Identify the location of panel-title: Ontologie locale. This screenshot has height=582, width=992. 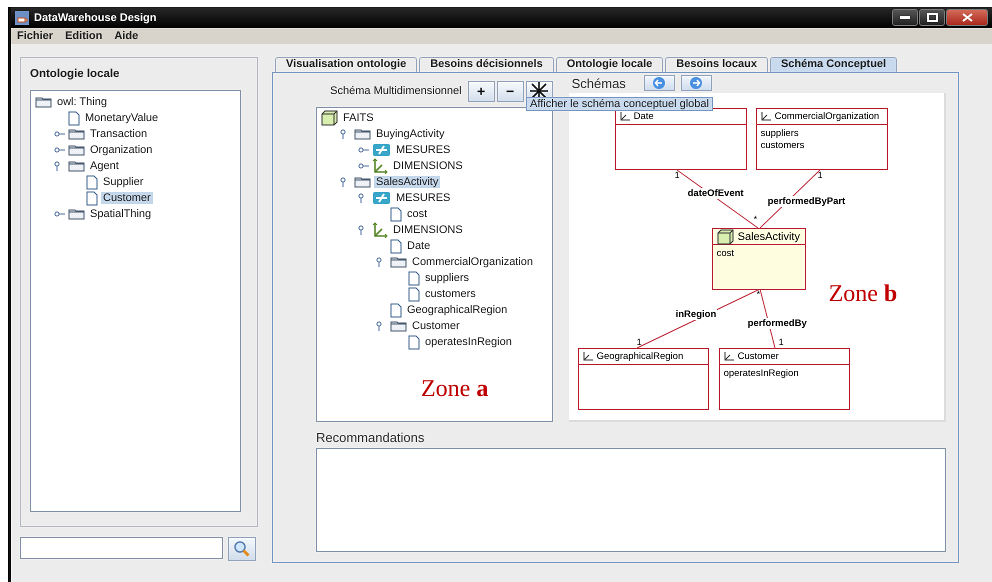
(75, 74).